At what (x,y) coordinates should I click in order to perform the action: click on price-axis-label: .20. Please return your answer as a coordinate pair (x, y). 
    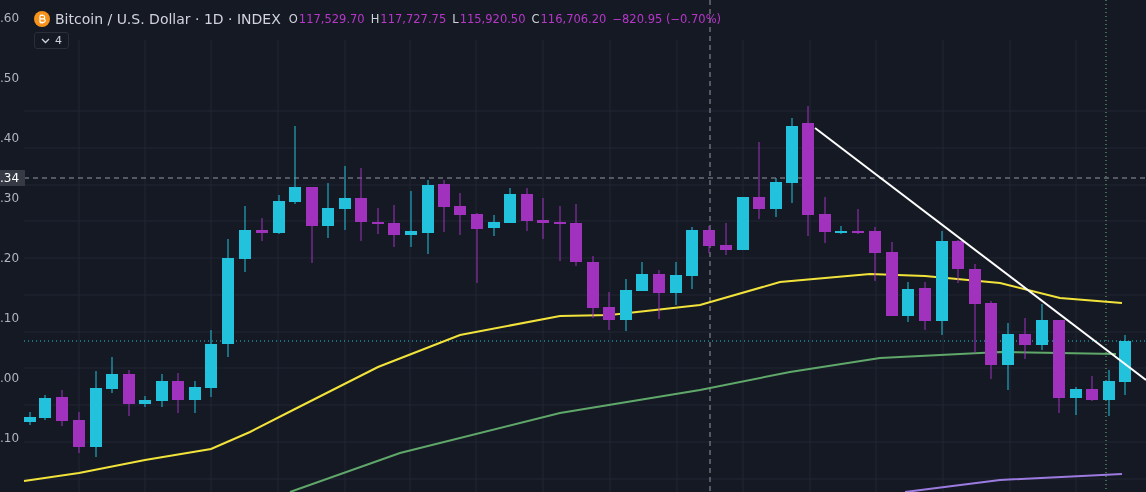
    Looking at the image, I should click on (10, 258).